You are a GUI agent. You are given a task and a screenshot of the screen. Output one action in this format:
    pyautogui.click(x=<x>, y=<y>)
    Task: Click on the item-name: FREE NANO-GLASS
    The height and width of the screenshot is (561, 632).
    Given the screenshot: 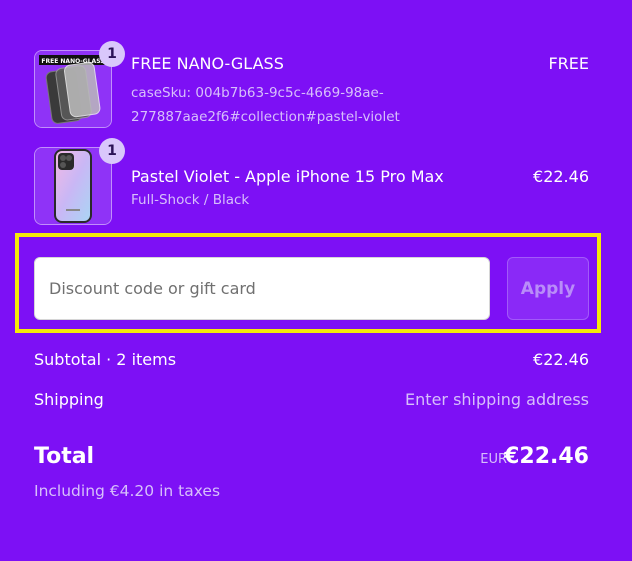 What is the action you would take?
    pyautogui.click(x=207, y=63)
    